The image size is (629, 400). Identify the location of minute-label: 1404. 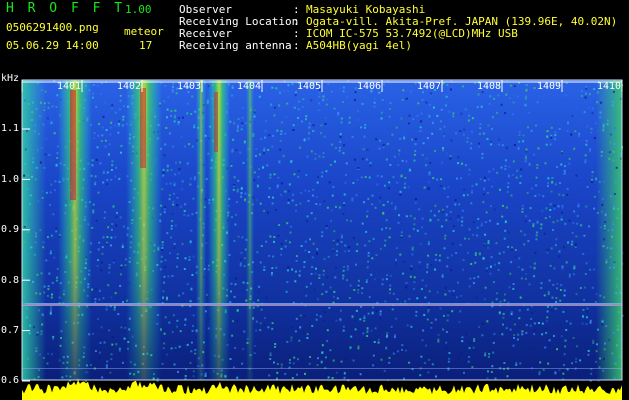
(249, 86).